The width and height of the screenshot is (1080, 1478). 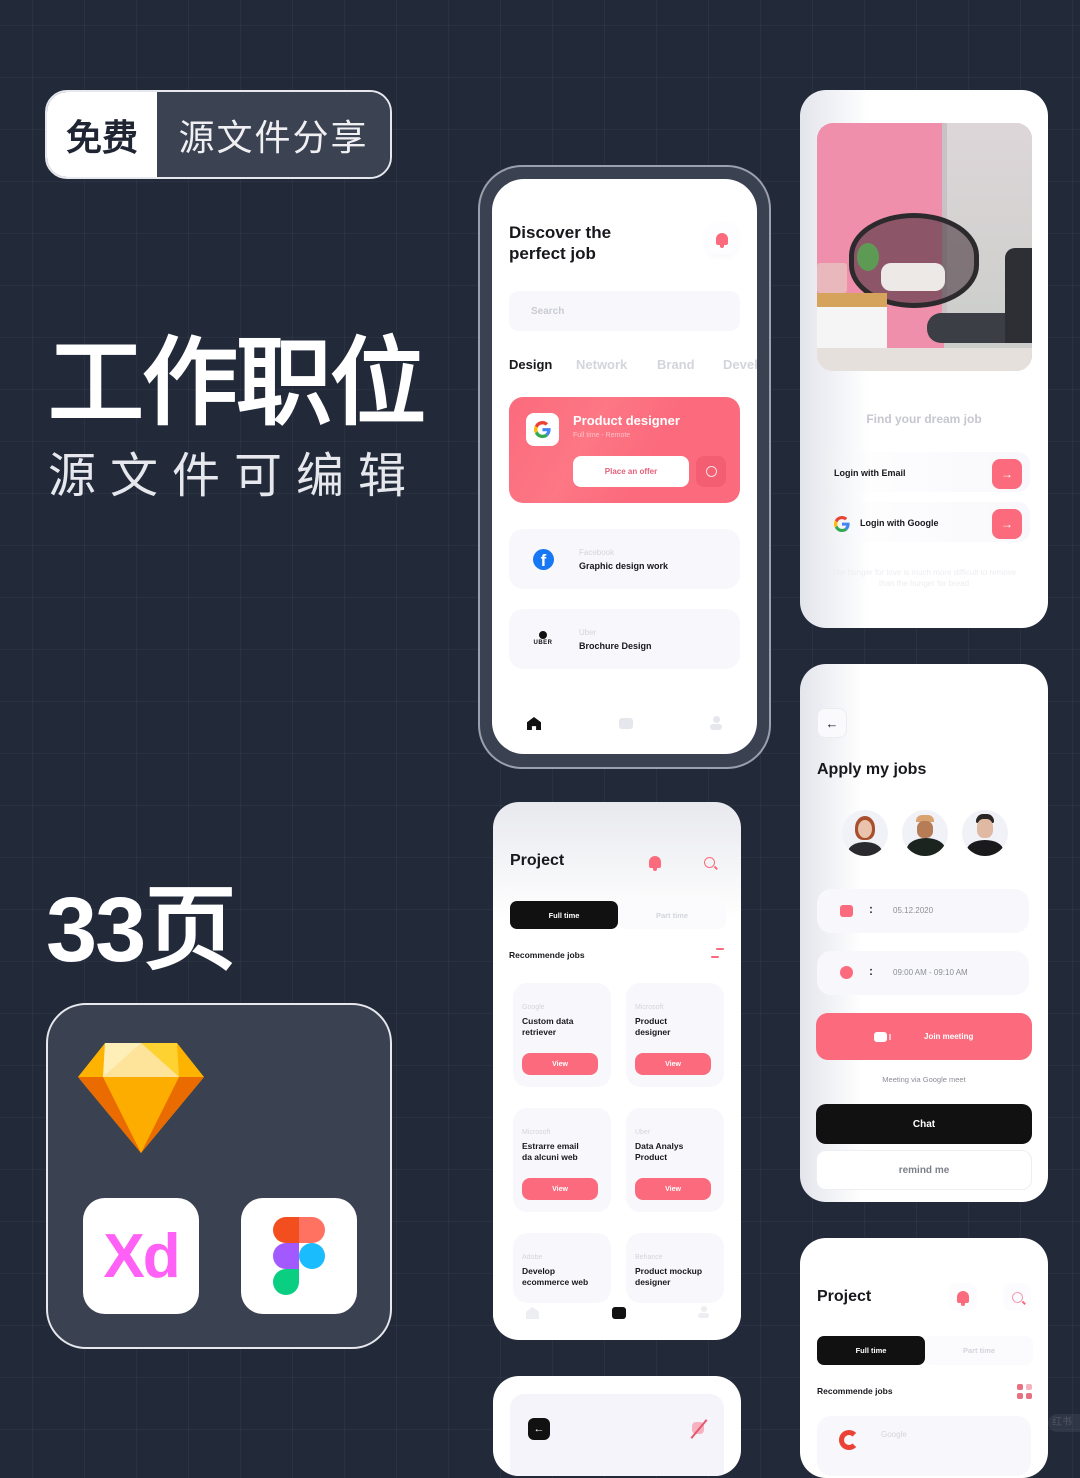 What do you see at coordinates (913, 910) in the screenshot?
I see `interview-date: 05.12.2020` at bounding box center [913, 910].